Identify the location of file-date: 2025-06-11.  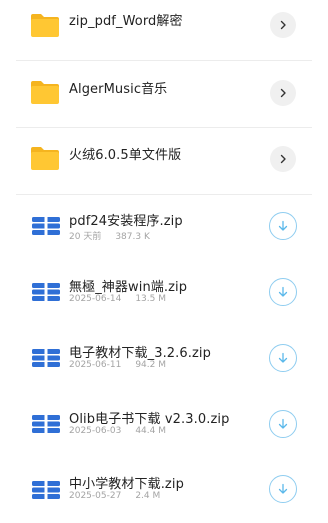
(95, 365).